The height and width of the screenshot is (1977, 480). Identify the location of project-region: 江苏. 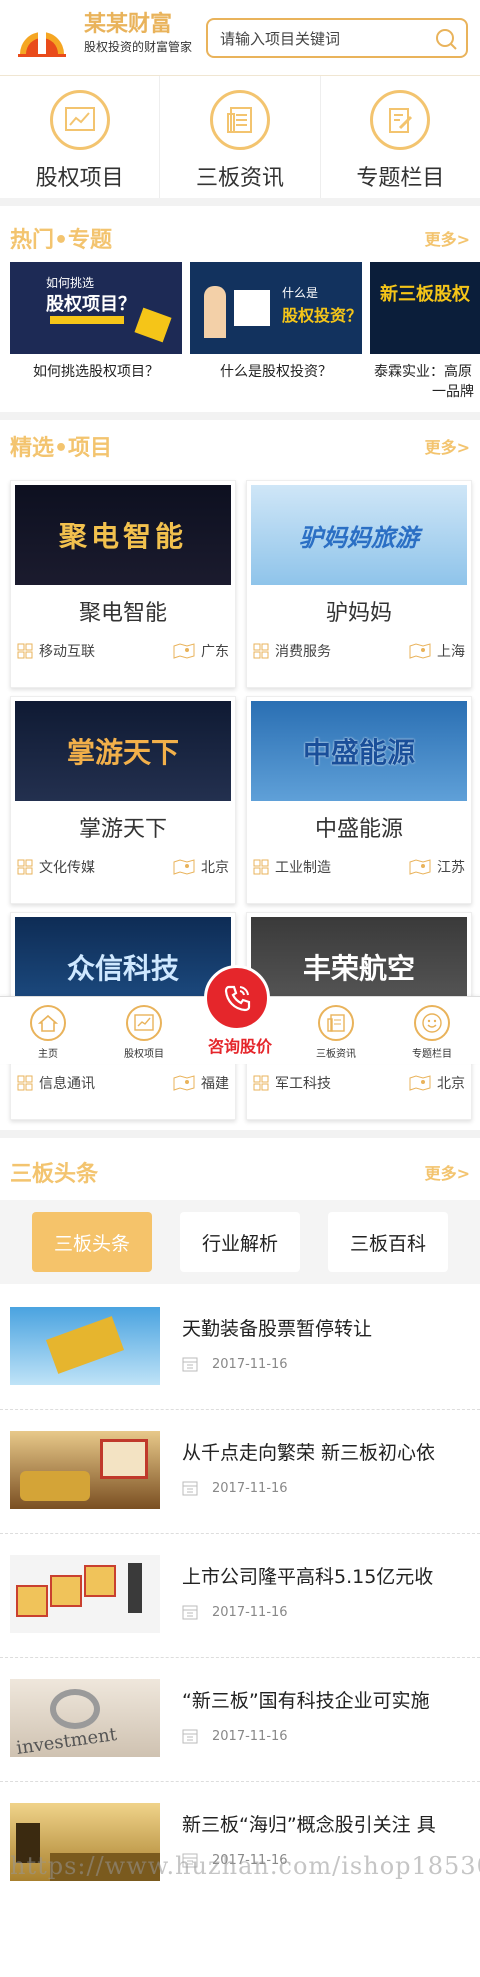
(451, 868).